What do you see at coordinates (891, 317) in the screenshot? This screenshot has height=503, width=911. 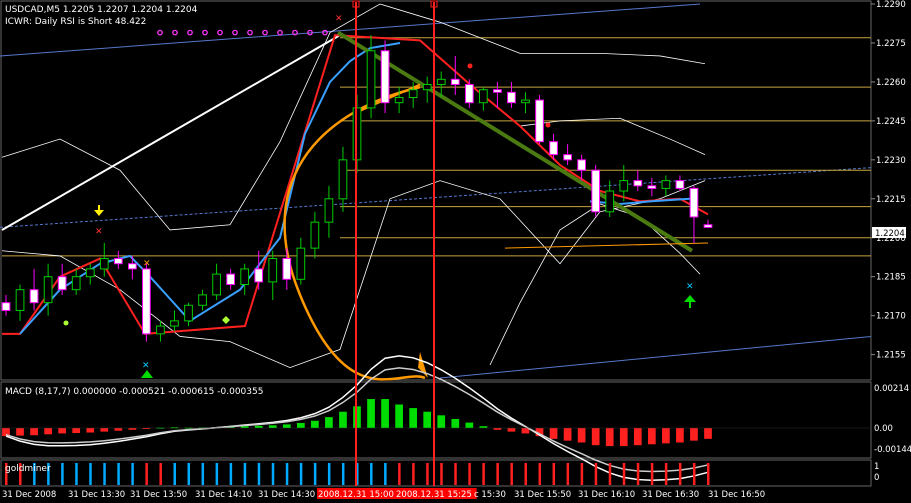 I see `price-tick-label: 1.2170` at bounding box center [891, 317].